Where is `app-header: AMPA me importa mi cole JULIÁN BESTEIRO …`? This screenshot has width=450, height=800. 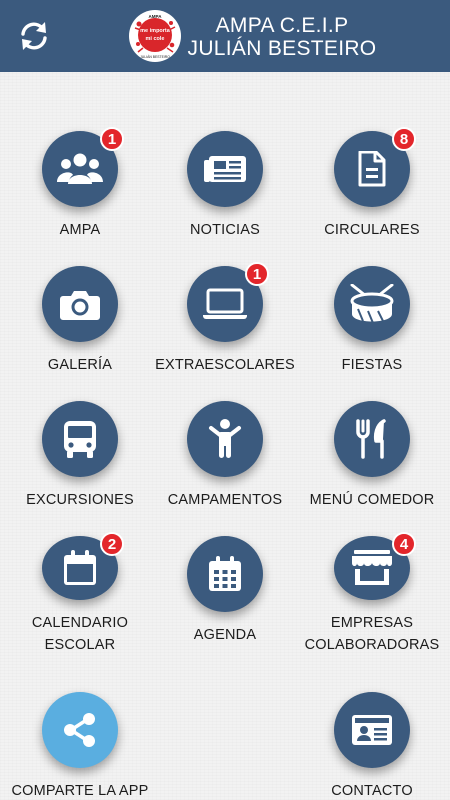 app-header: AMPA me importa mi cole JULIÁN BESTEIRO … is located at coordinates (225, 36).